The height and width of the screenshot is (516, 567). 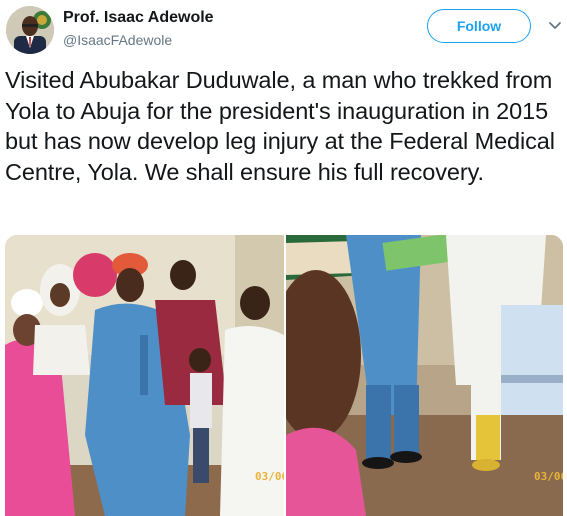 What do you see at coordinates (555, 26) in the screenshot?
I see `chevron-down-icon` at bounding box center [555, 26].